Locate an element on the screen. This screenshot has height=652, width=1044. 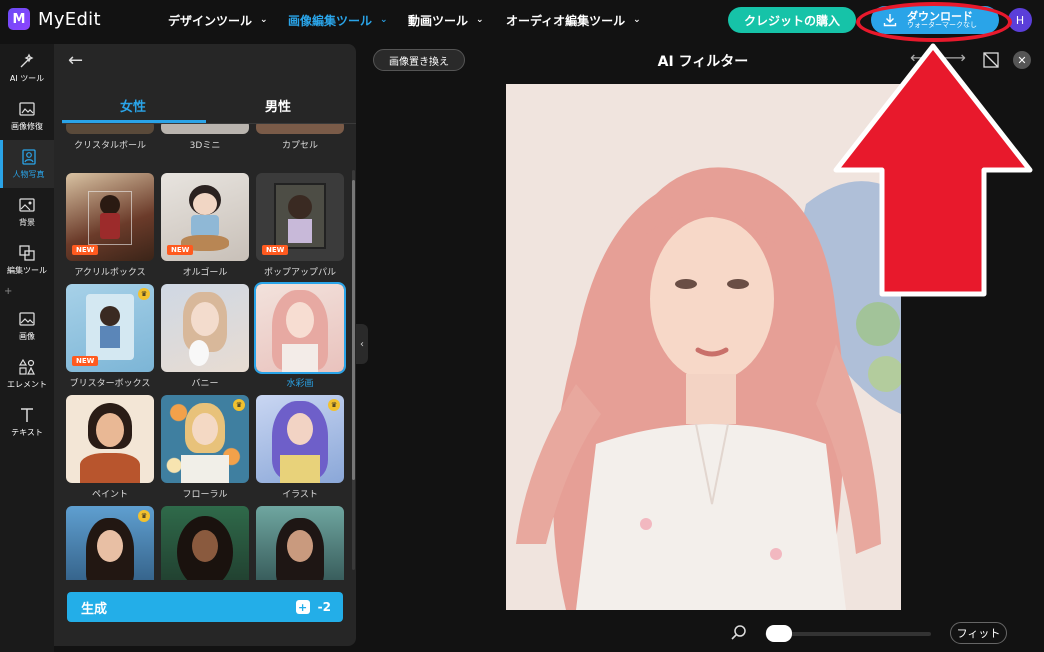
replace-image-button: 画像置き換え is located at coordinates (419, 60).